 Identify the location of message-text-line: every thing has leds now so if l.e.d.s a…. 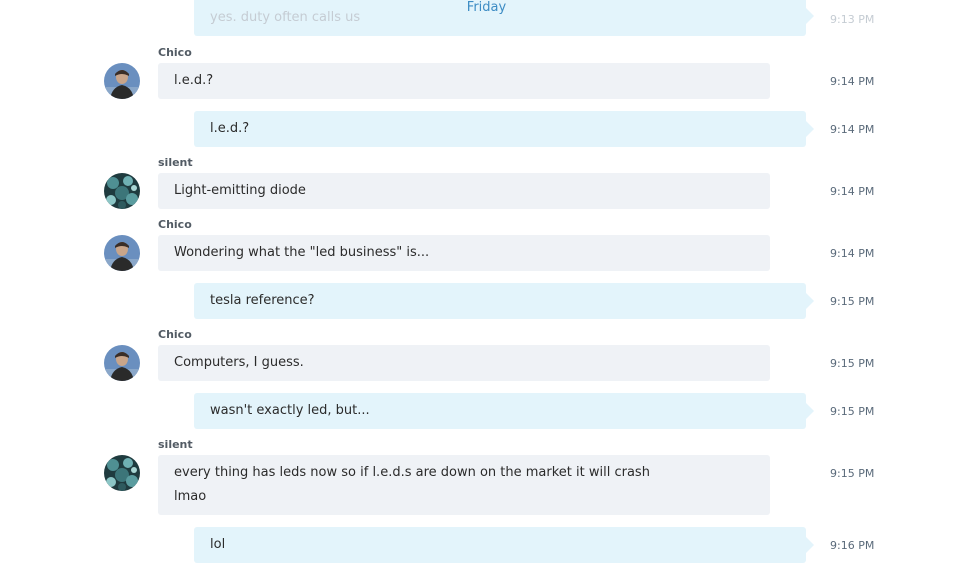
(412, 472).